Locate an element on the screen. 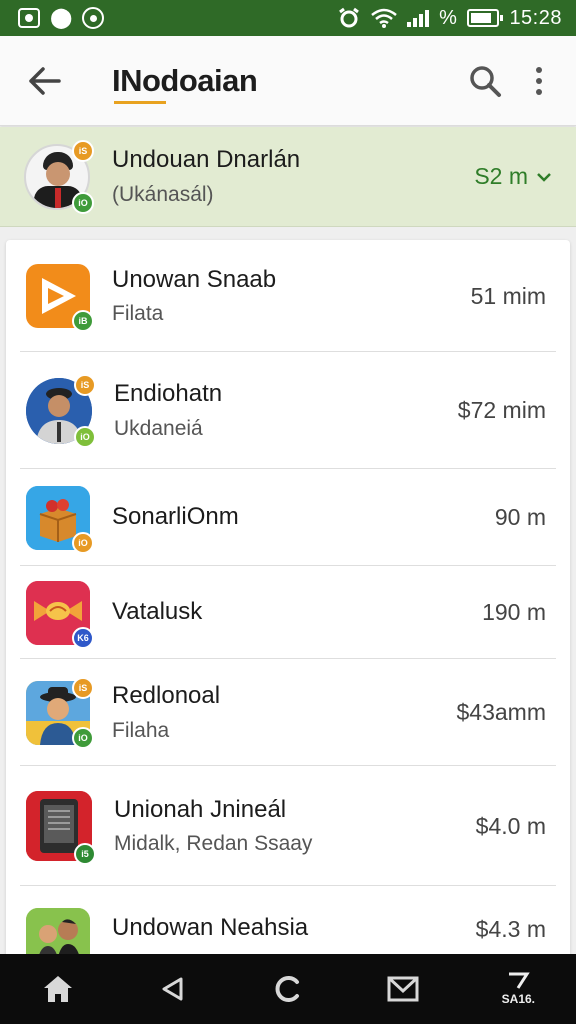 Image resolution: width=576 pixels, height=1024 pixels. row-text: SonarliOnm is located at coordinates (303, 517).